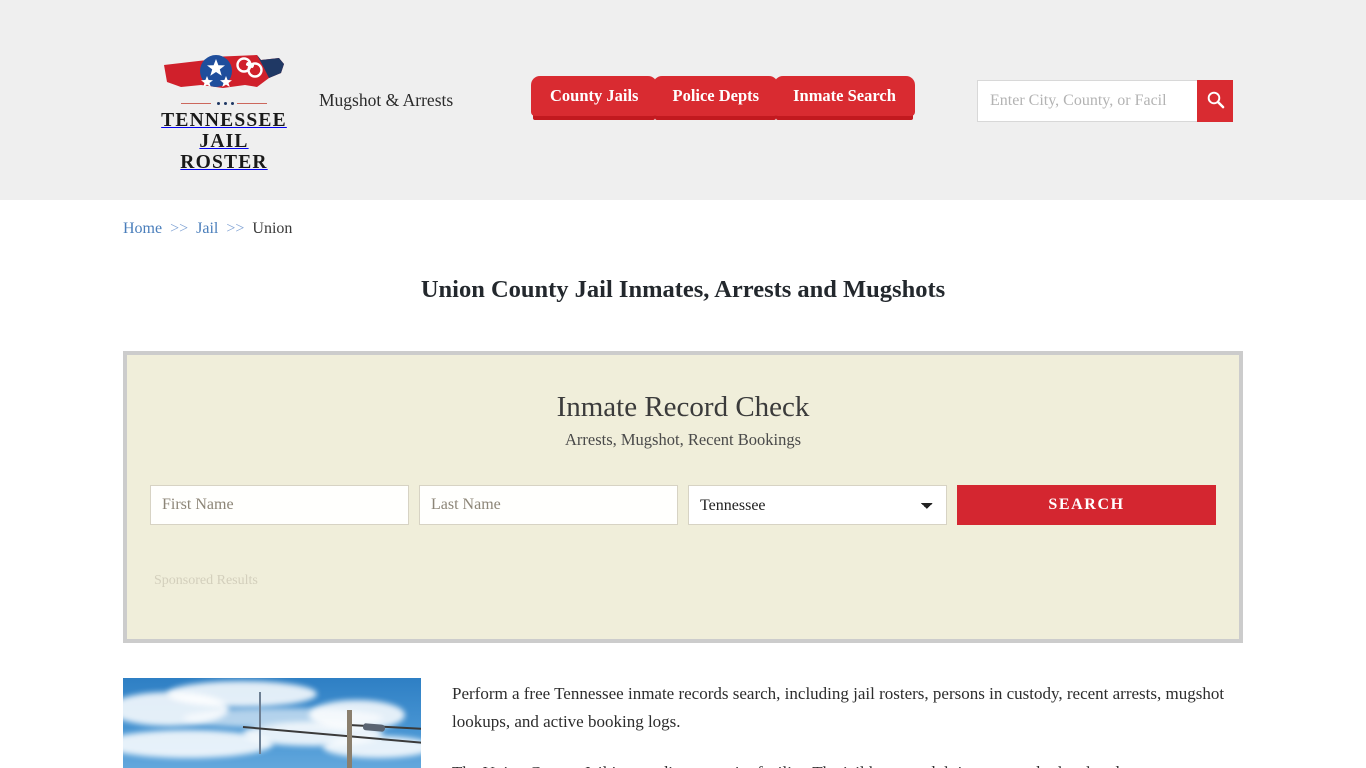 Image resolution: width=1366 pixels, height=768 pixels. Describe the element at coordinates (279, 505) in the screenshot. I see `first-name-input` at that location.